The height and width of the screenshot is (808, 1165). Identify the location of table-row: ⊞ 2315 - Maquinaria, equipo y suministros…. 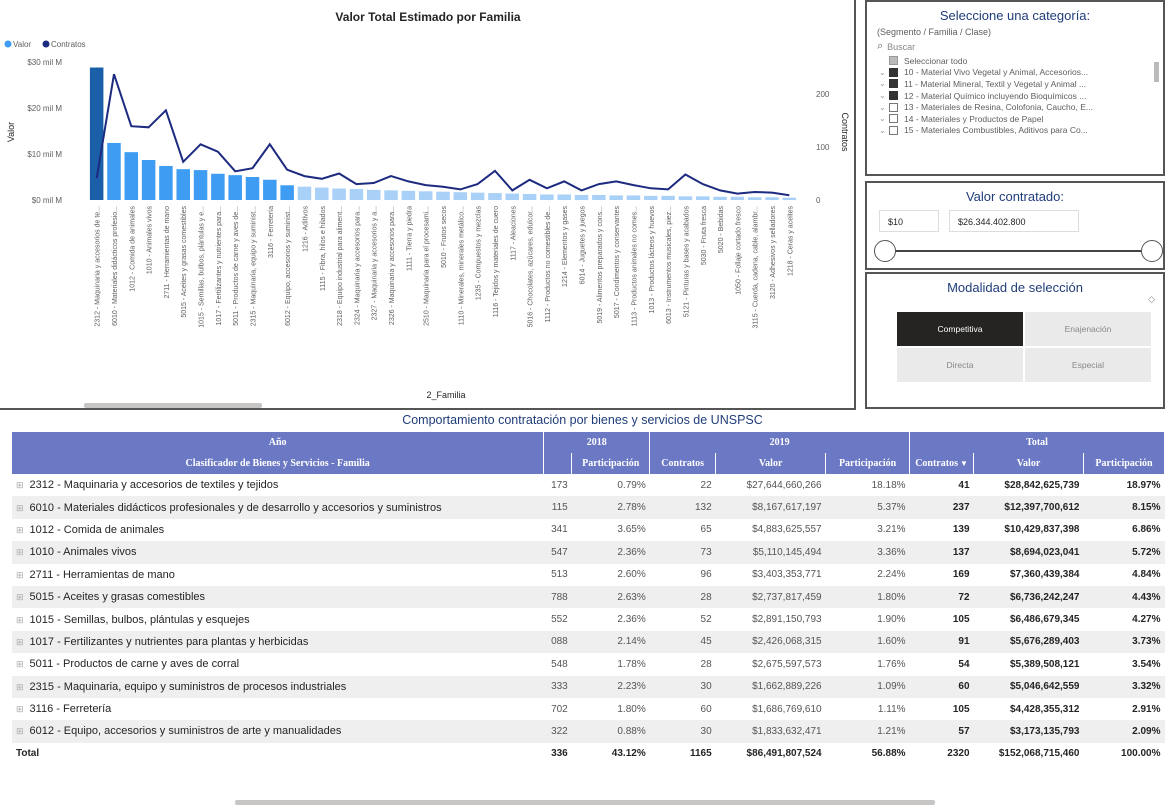
(588, 686).